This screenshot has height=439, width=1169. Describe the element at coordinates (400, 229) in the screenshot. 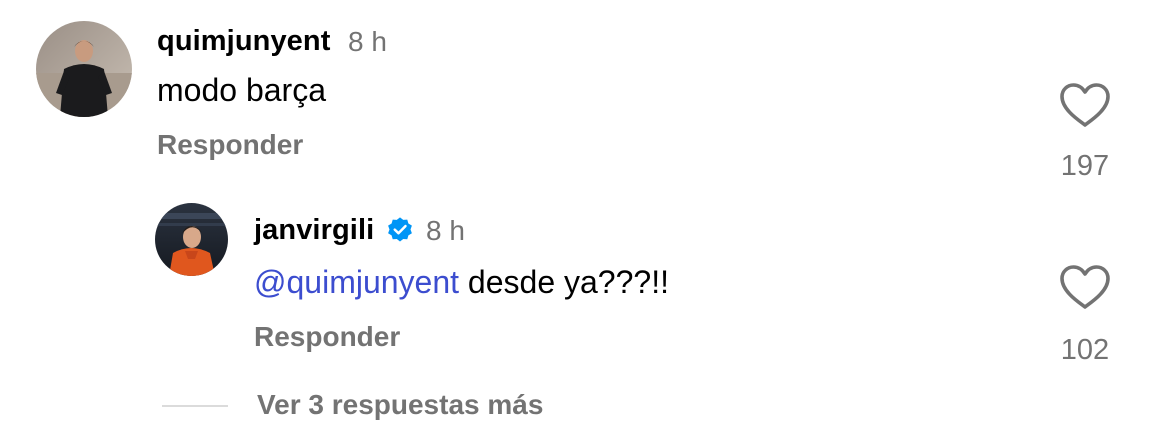

I see `verified-badge-icon` at that location.